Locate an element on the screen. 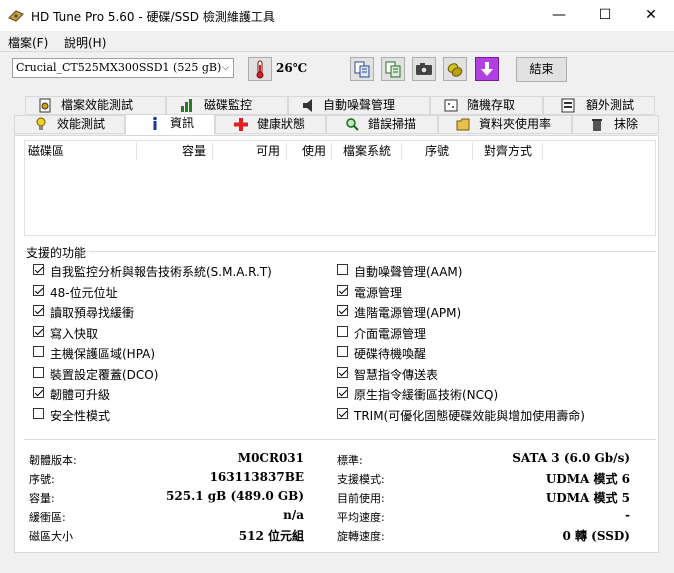 Image resolution: width=674 pixels, height=573 pixels. health-cross-icon is located at coordinates (241, 124).